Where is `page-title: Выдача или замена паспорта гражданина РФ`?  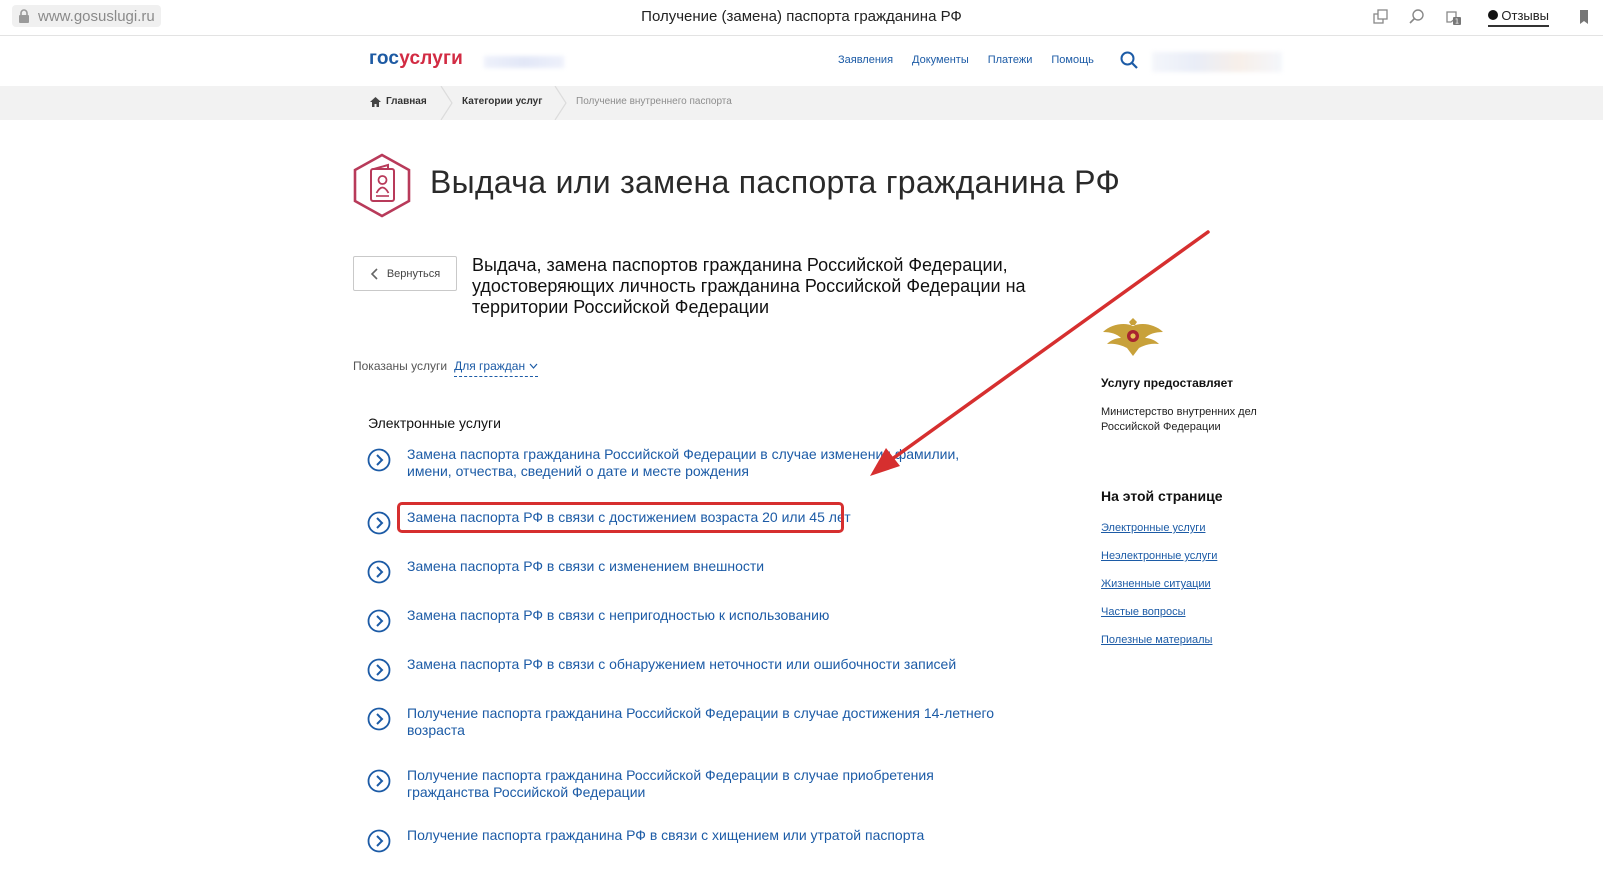
page-title: Выдача или замена паспорта гражданина РФ is located at coordinates (775, 182).